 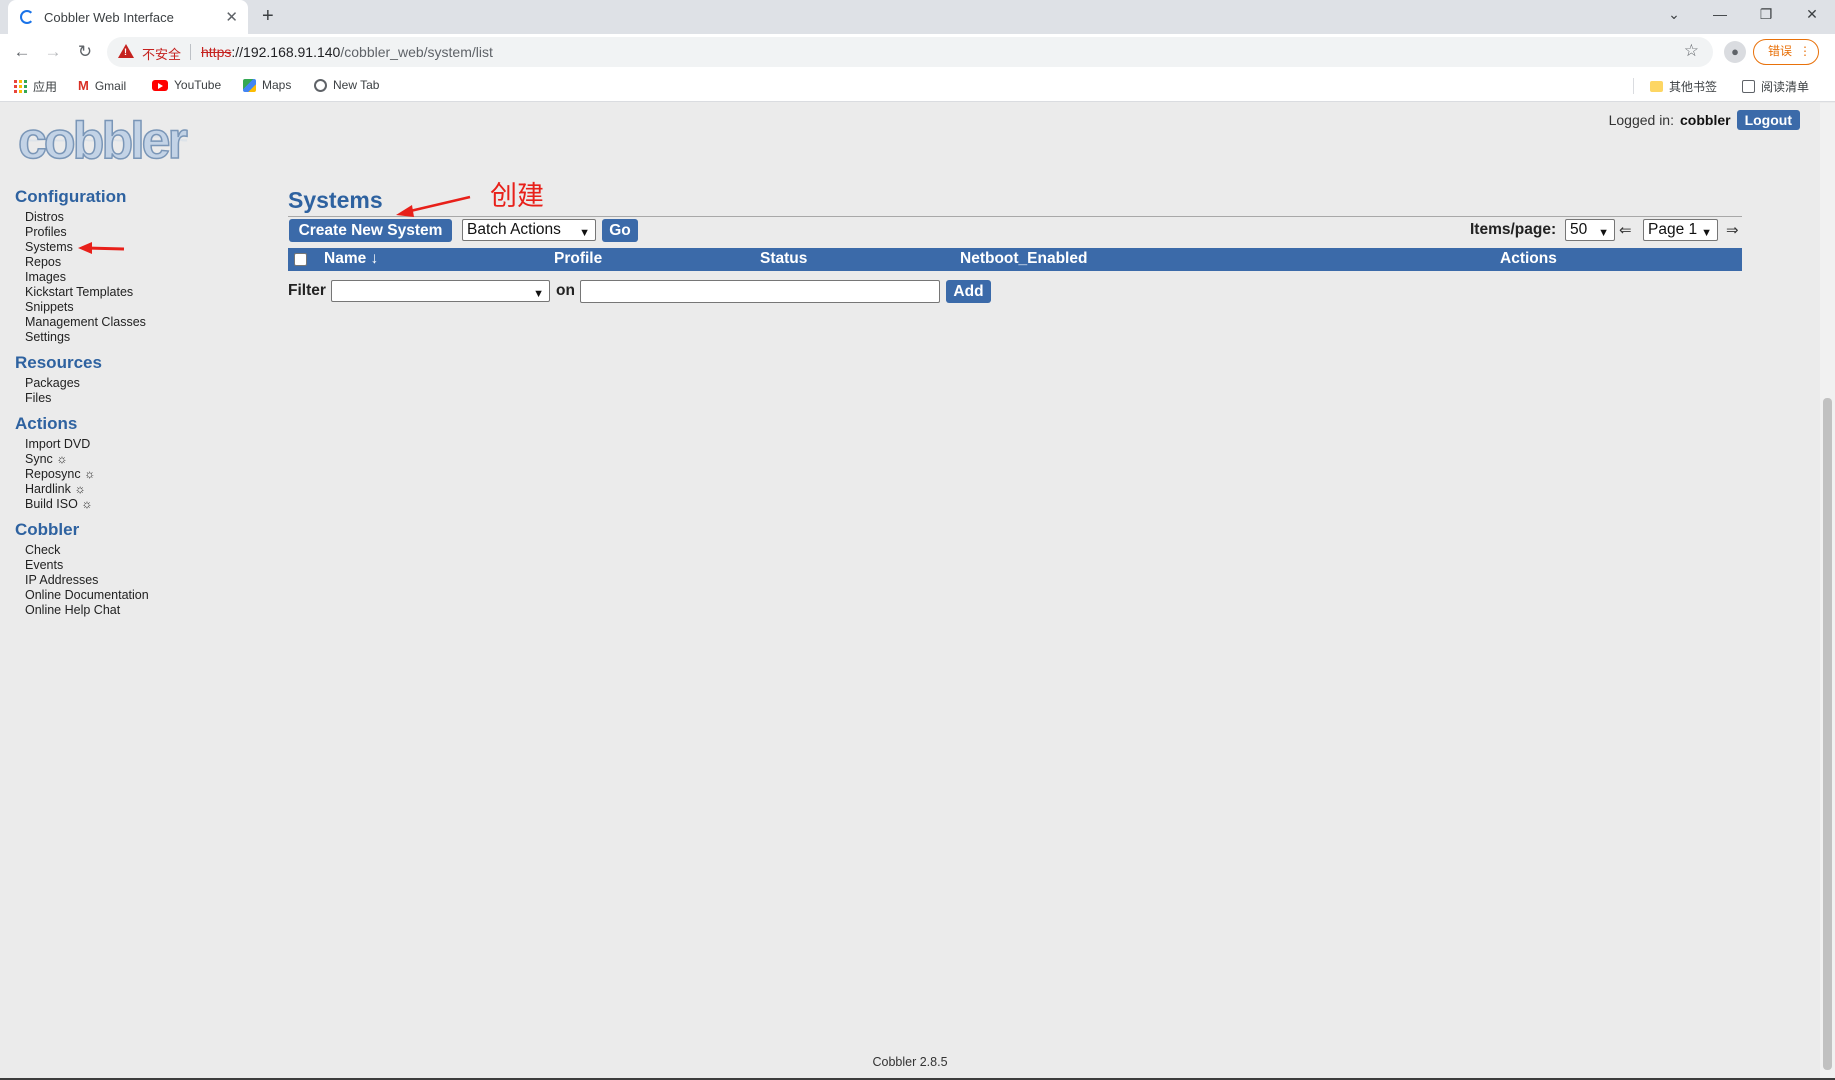 What do you see at coordinates (1656, 86) in the screenshot?
I see `folder-icon` at bounding box center [1656, 86].